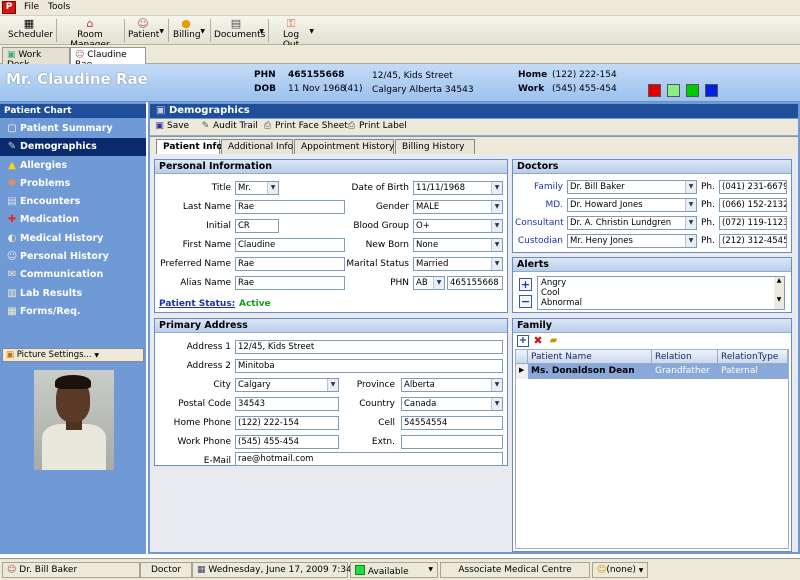 The image size is (800, 580). What do you see at coordinates (90, 34) in the screenshot?
I see `room-manager-button: ⌂ Room Manager` at bounding box center [90, 34].